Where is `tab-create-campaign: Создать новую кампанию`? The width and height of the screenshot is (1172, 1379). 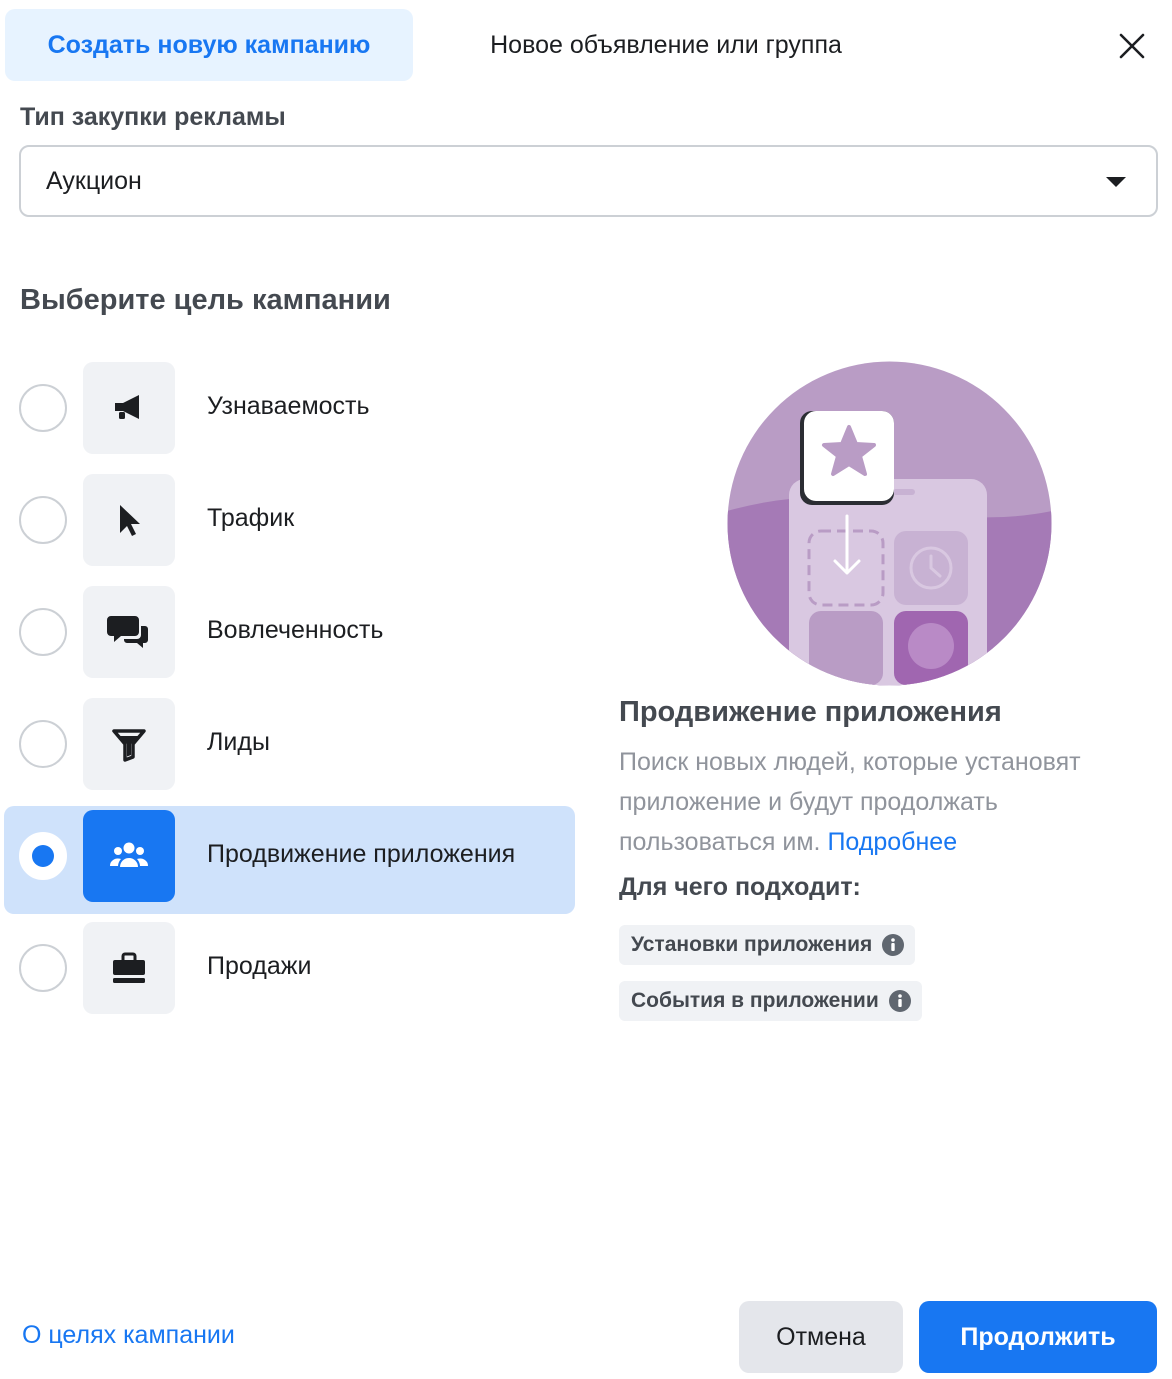
tab-create-campaign: Создать новую кампанию is located at coordinates (209, 45).